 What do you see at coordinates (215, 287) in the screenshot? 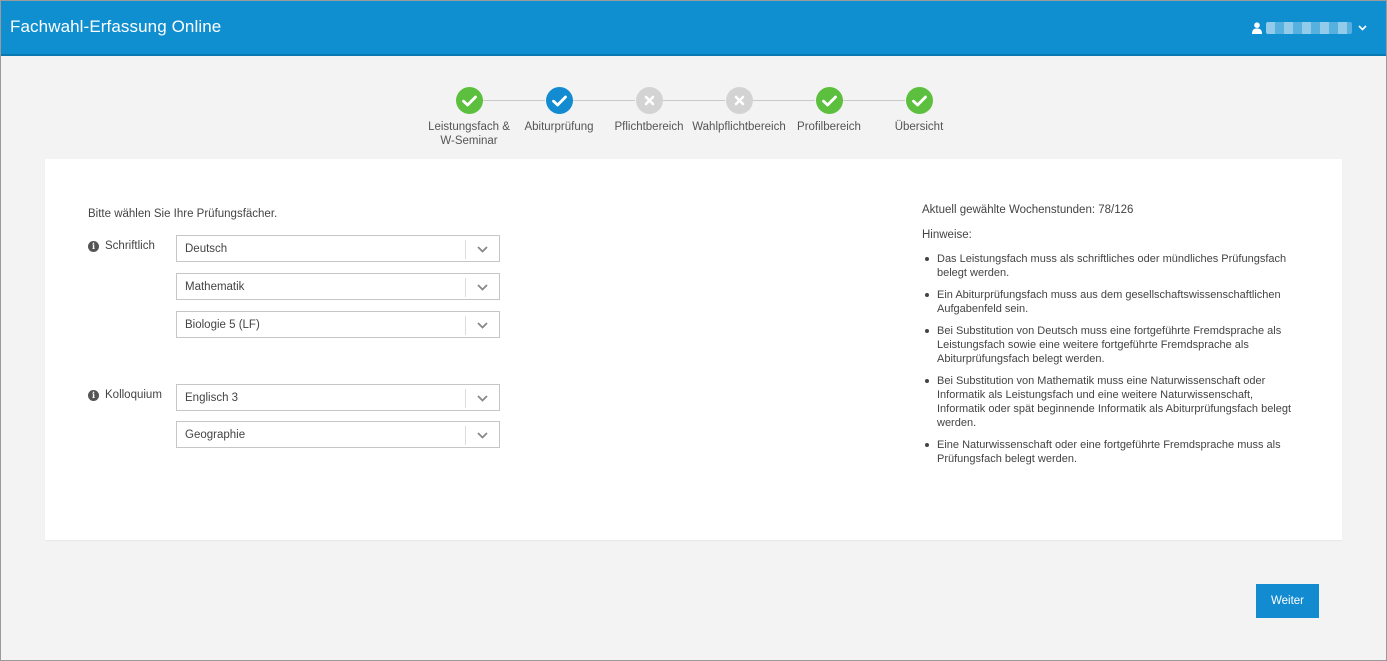
I see `select-value: Mathematik` at bounding box center [215, 287].